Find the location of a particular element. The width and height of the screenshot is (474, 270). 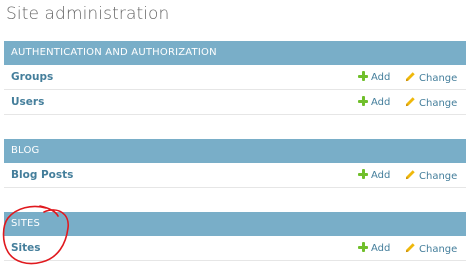

change-blog-posts-button: Change is located at coordinates (431, 175).